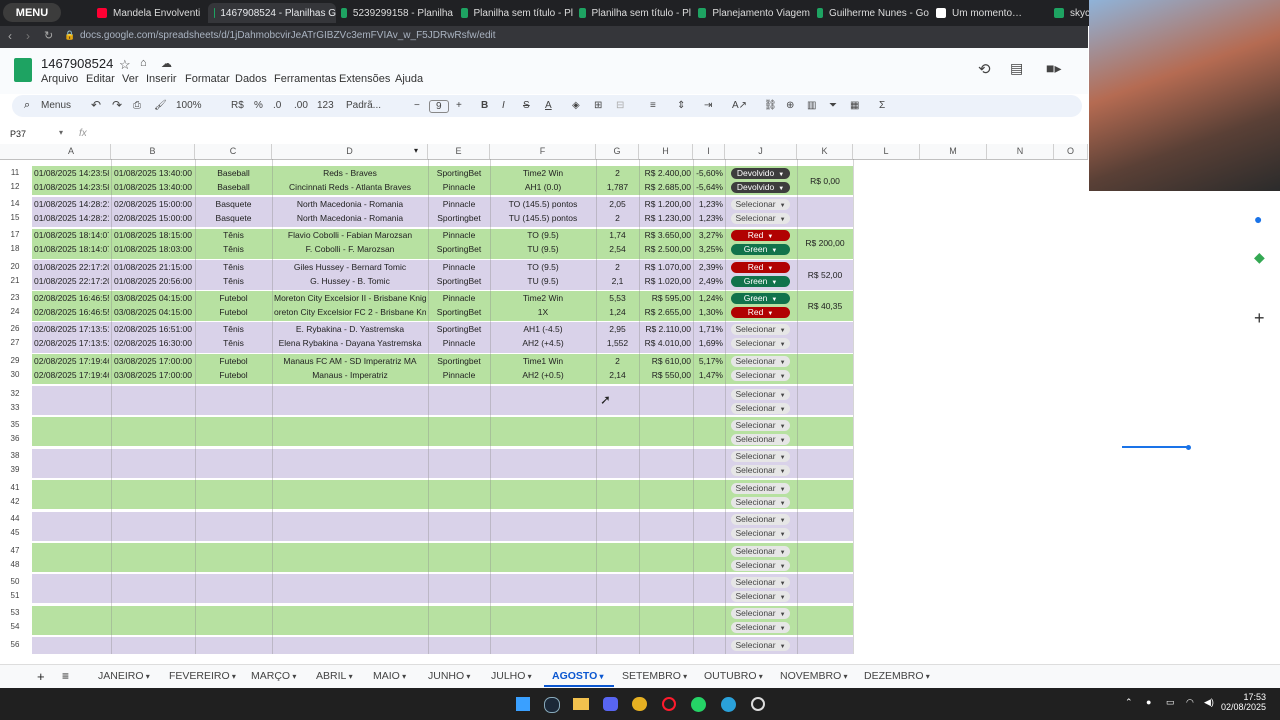 This screenshot has width=1280, height=720. What do you see at coordinates (542, 343) in the screenshot?
I see `cell-f: AH2 (+4.5)` at bounding box center [542, 343].